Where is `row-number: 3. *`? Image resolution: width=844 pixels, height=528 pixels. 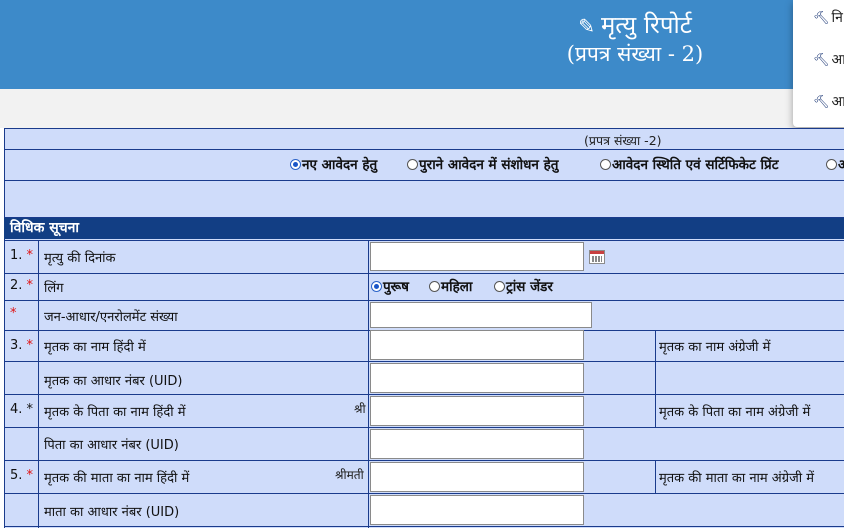
row-number: 3. * is located at coordinates (22, 345).